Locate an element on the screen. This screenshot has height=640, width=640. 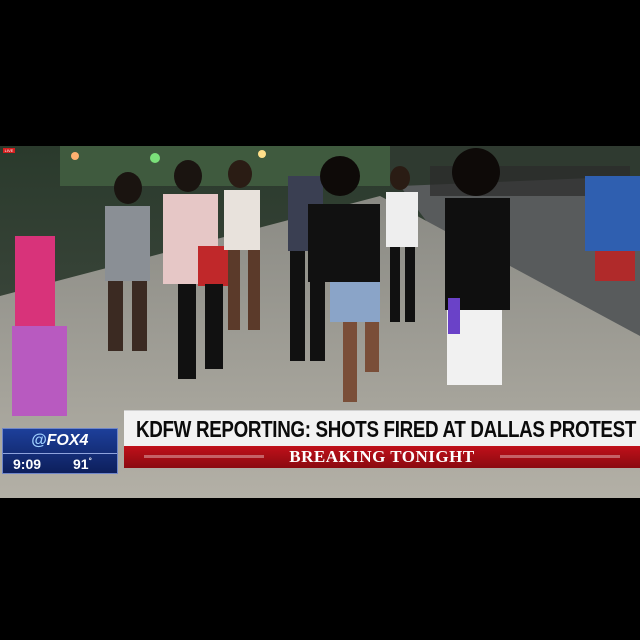
banner-decor-line-right is located at coordinates (560, 456).